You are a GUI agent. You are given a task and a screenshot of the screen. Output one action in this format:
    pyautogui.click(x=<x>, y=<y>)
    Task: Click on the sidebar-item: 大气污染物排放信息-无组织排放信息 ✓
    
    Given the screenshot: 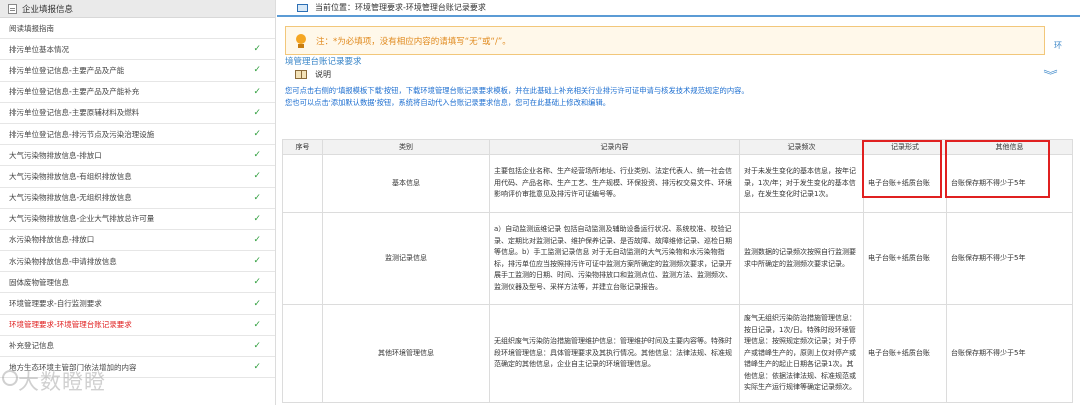 What is the action you would take?
    pyautogui.click(x=137, y=198)
    